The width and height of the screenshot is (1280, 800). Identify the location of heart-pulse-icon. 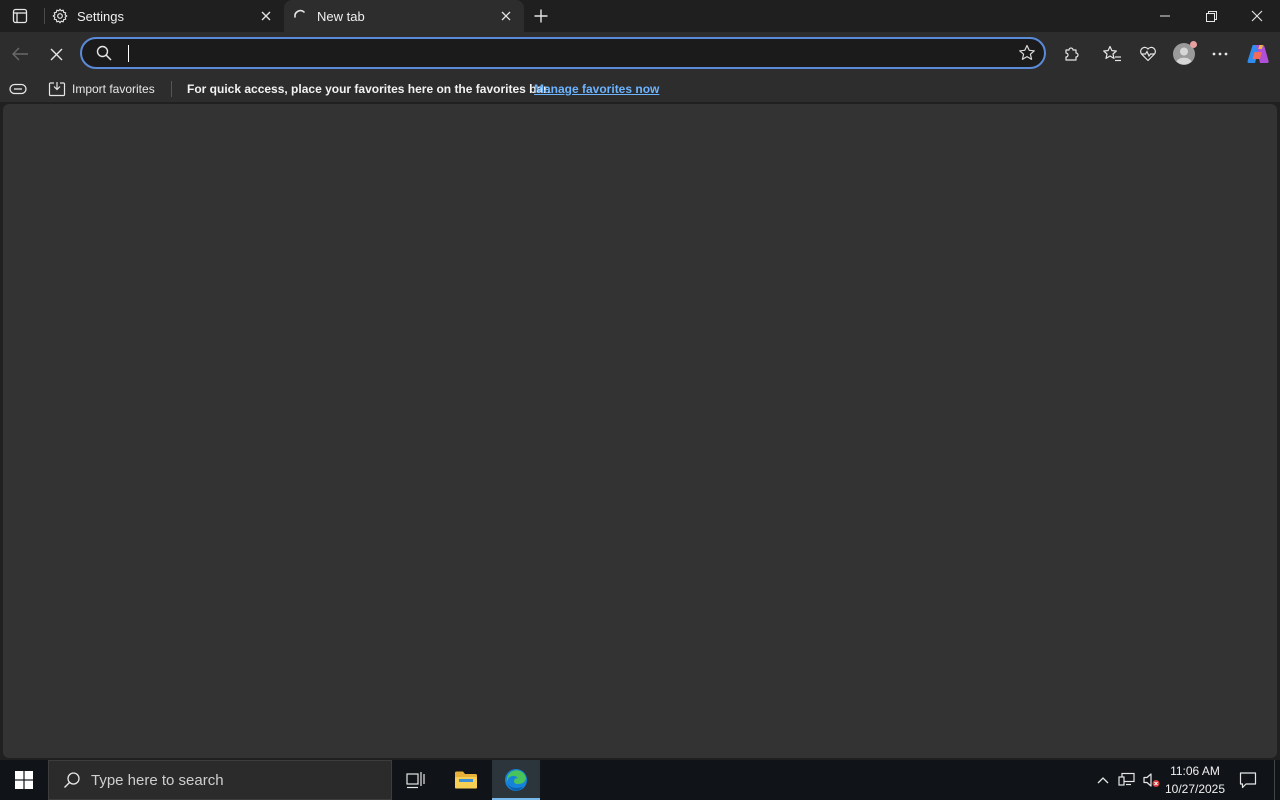
(1148, 54).